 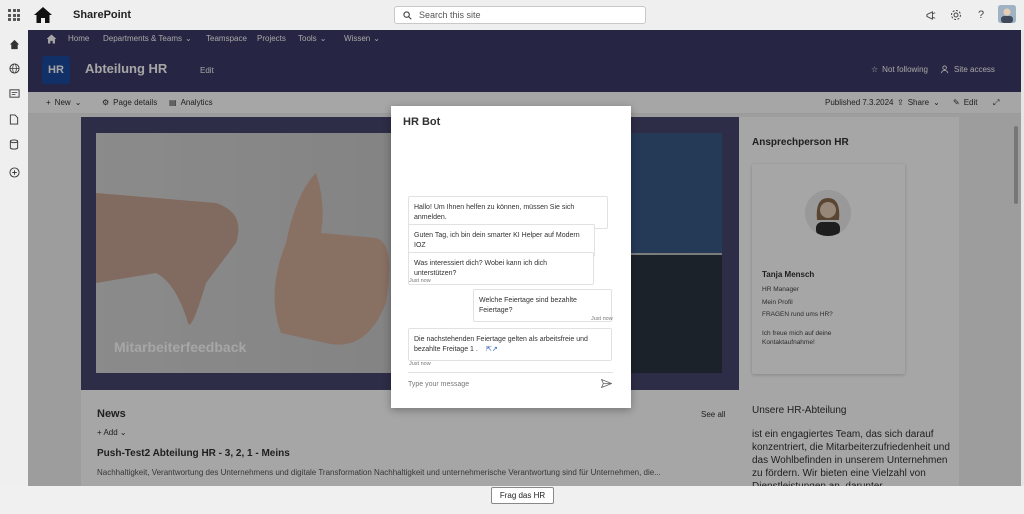 I want to click on news-icon, so click(x=14, y=93).